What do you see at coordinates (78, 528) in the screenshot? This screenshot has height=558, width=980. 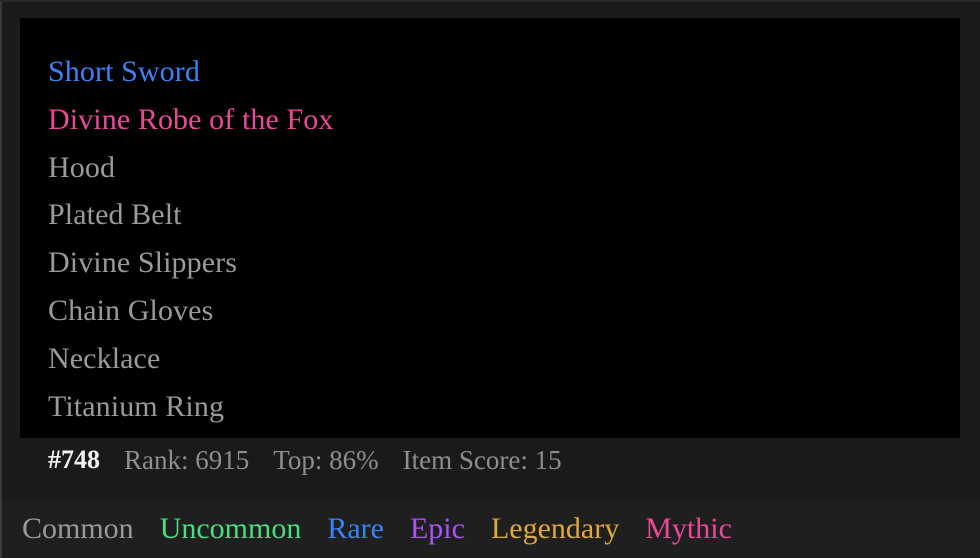 I see `legend-entry-common: Common` at bounding box center [78, 528].